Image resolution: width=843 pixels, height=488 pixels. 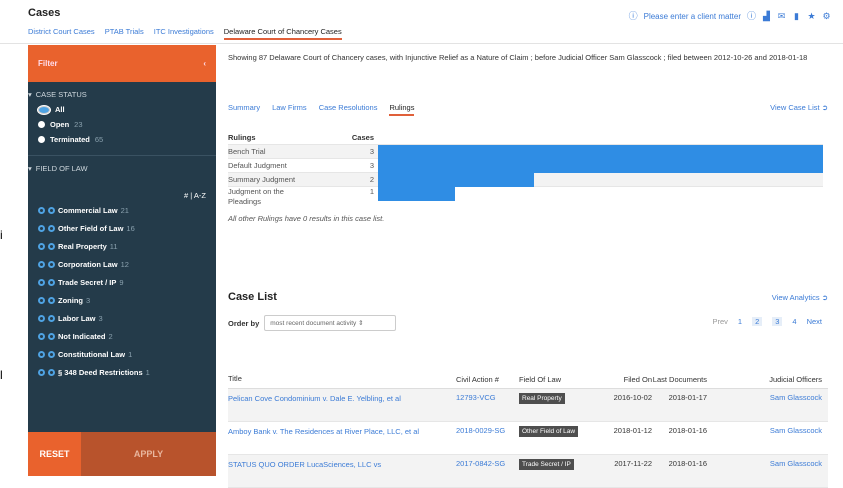 What do you see at coordinates (122, 63) in the screenshot?
I see `filter-header: Filter ‹` at bounding box center [122, 63].